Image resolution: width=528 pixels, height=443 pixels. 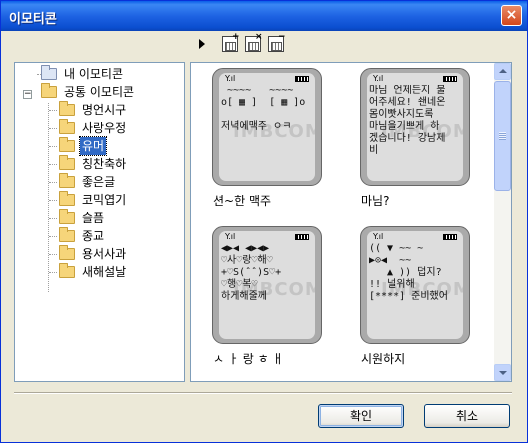 What do you see at coordinates (99, 92) in the screenshot?
I see `tree-item-label: 공통 이모티콘` at bounding box center [99, 92].